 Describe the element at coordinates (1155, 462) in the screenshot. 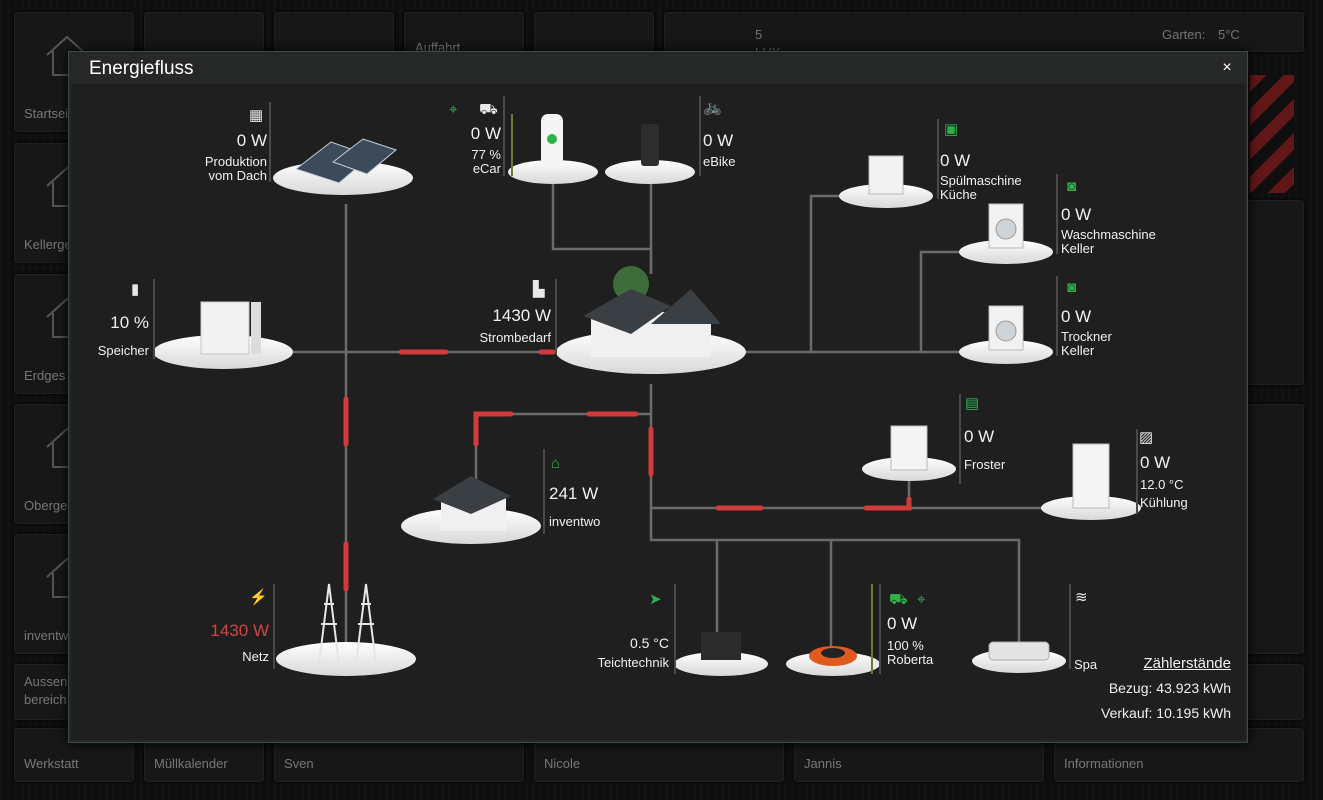

I see `fridge-power: 0 W` at that location.